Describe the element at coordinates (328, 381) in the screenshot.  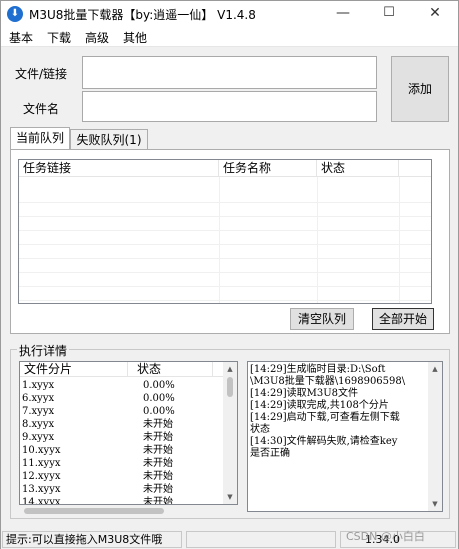
I see `log-line: \M3U8批量下载器\1698906598\` at that location.